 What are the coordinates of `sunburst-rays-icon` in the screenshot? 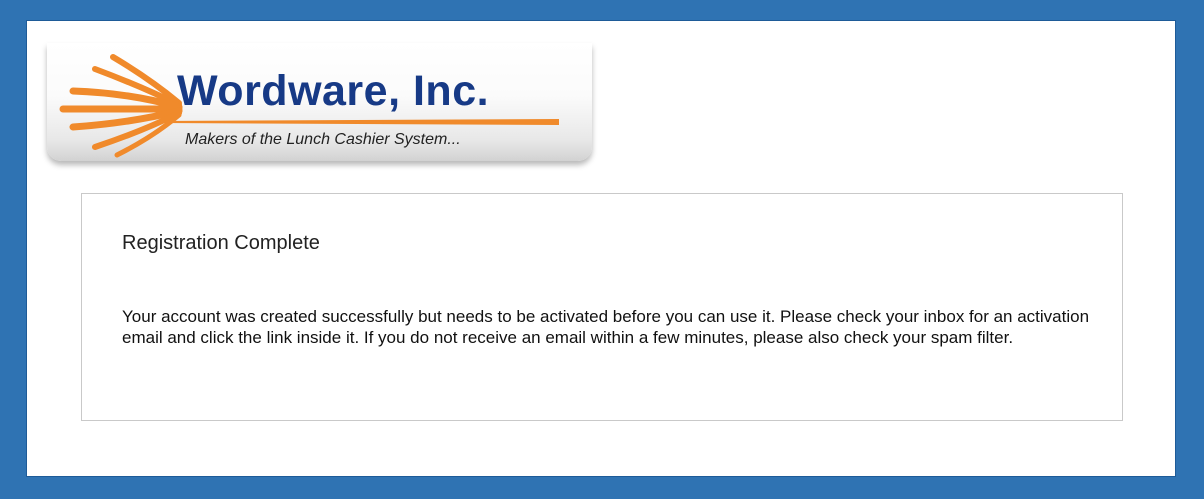 It's located at (121, 106).